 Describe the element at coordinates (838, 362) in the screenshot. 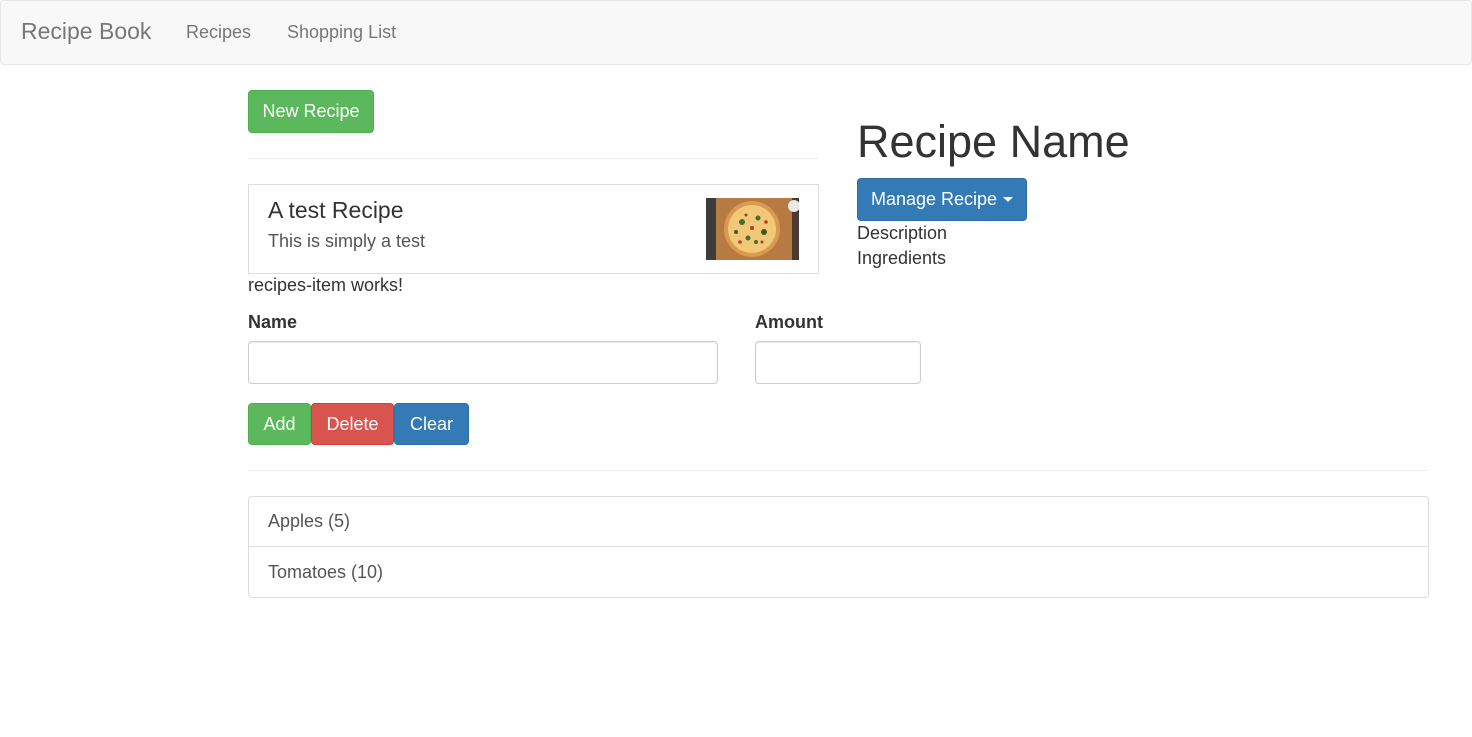

I see `ingredient-amount-input` at that location.